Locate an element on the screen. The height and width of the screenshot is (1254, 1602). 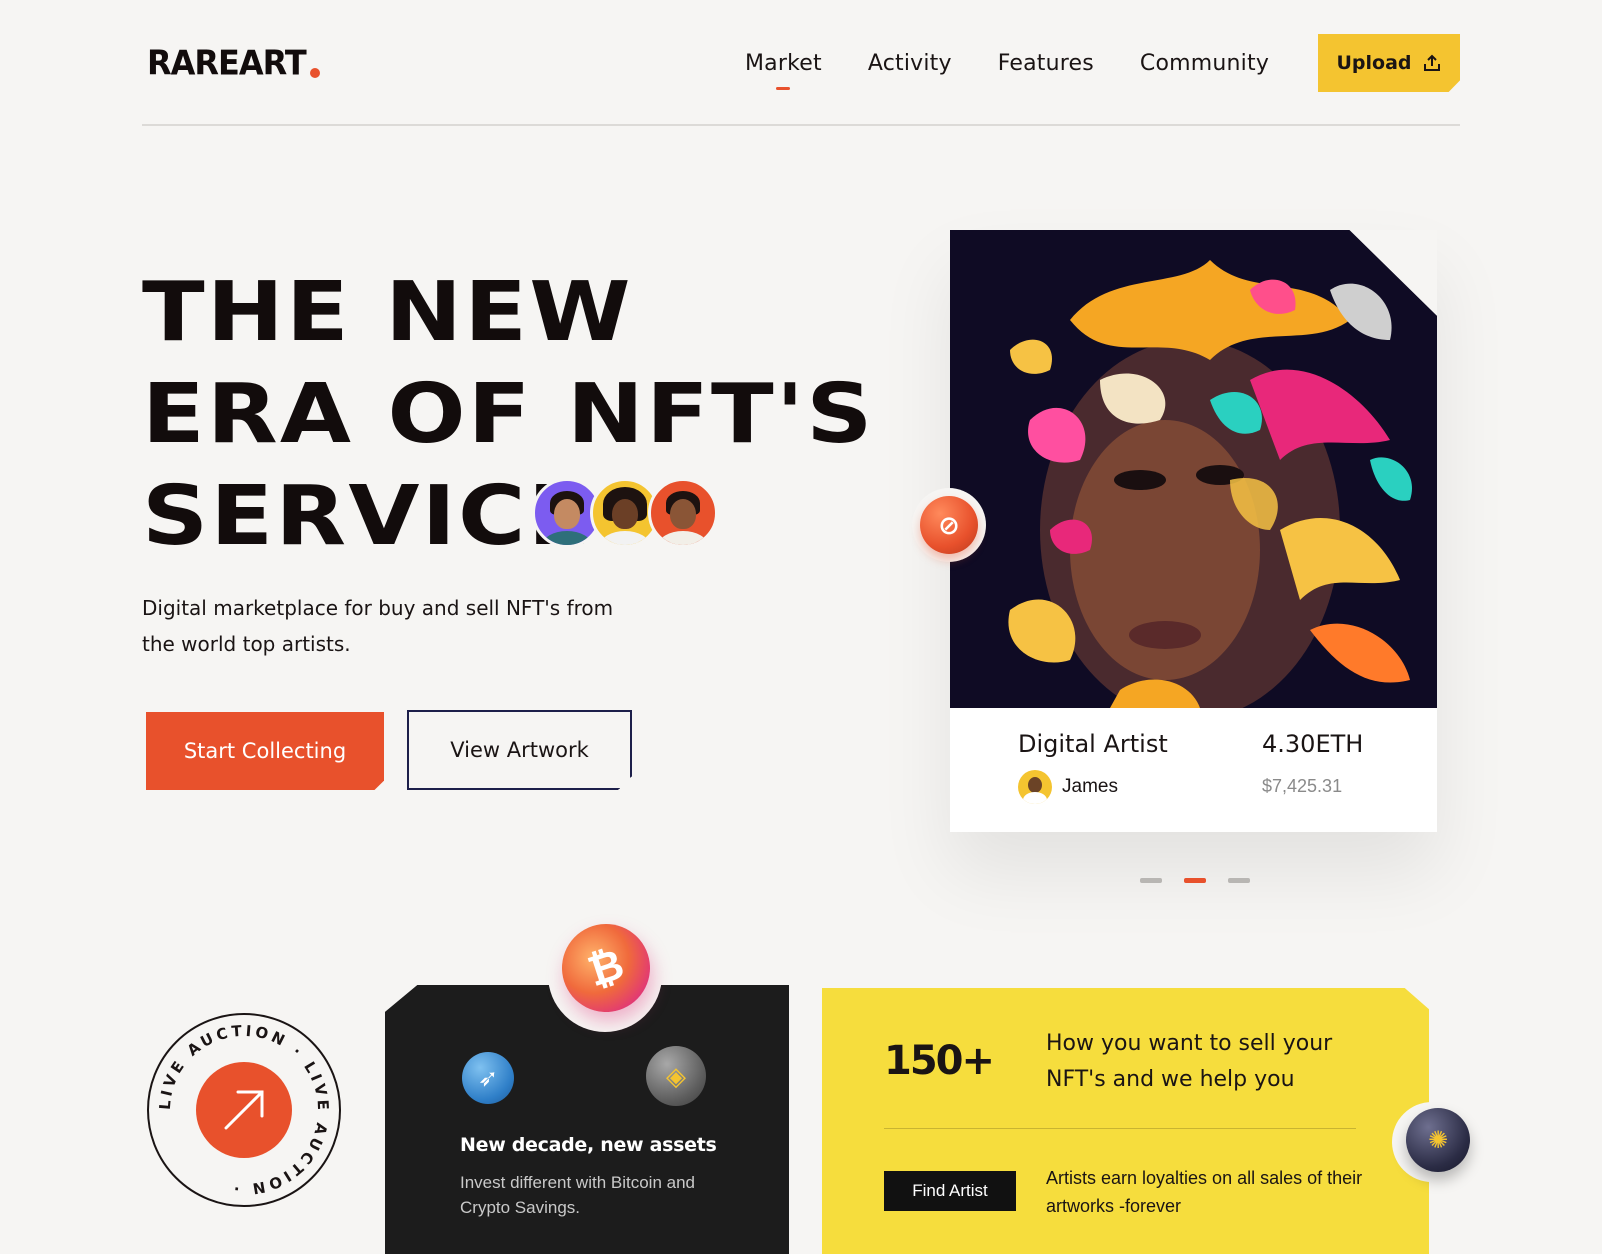
stats-value: 150+ is located at coordinates (939, 1061).